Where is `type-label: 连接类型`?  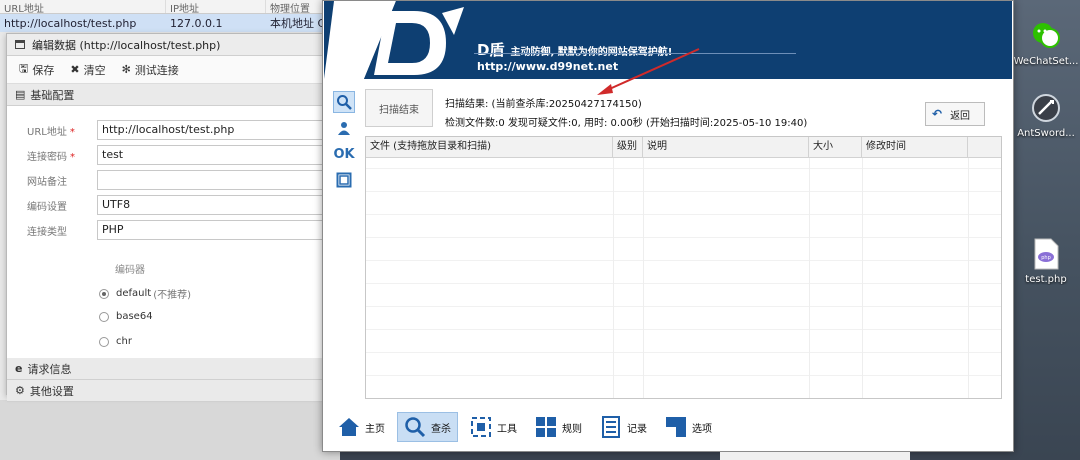
type-label: 连接类型 is located at coordinates (47, 232).